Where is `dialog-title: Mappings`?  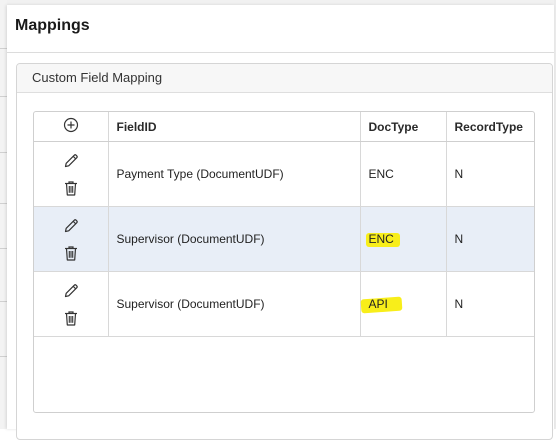
dialog-title: Mappings is located at coordinates (52, 25).